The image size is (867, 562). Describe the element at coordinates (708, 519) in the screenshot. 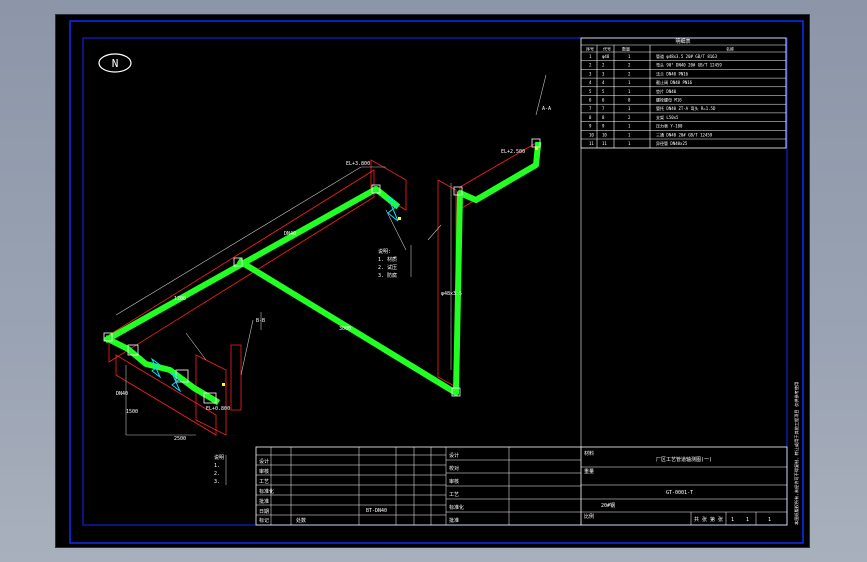

I see `tb-sheet-info: 共 张 第 张` at that location.